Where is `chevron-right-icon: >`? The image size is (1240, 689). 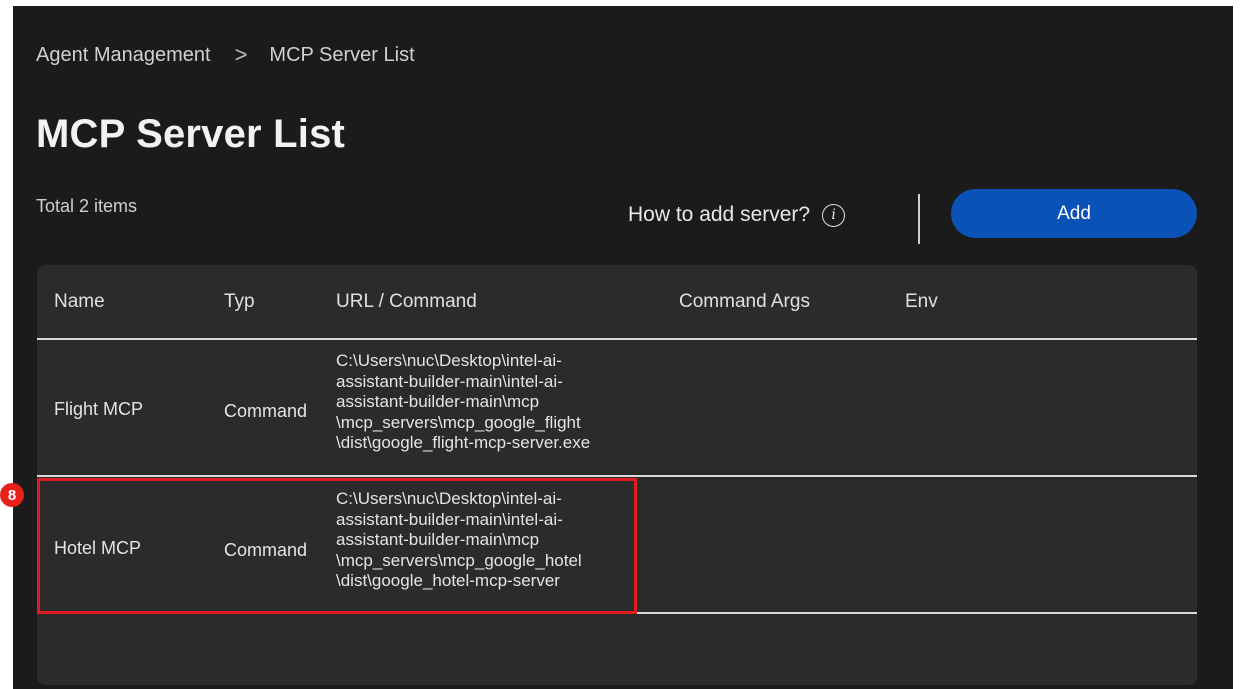
chevron-right-icon: > is located at coordinates (241, 54).